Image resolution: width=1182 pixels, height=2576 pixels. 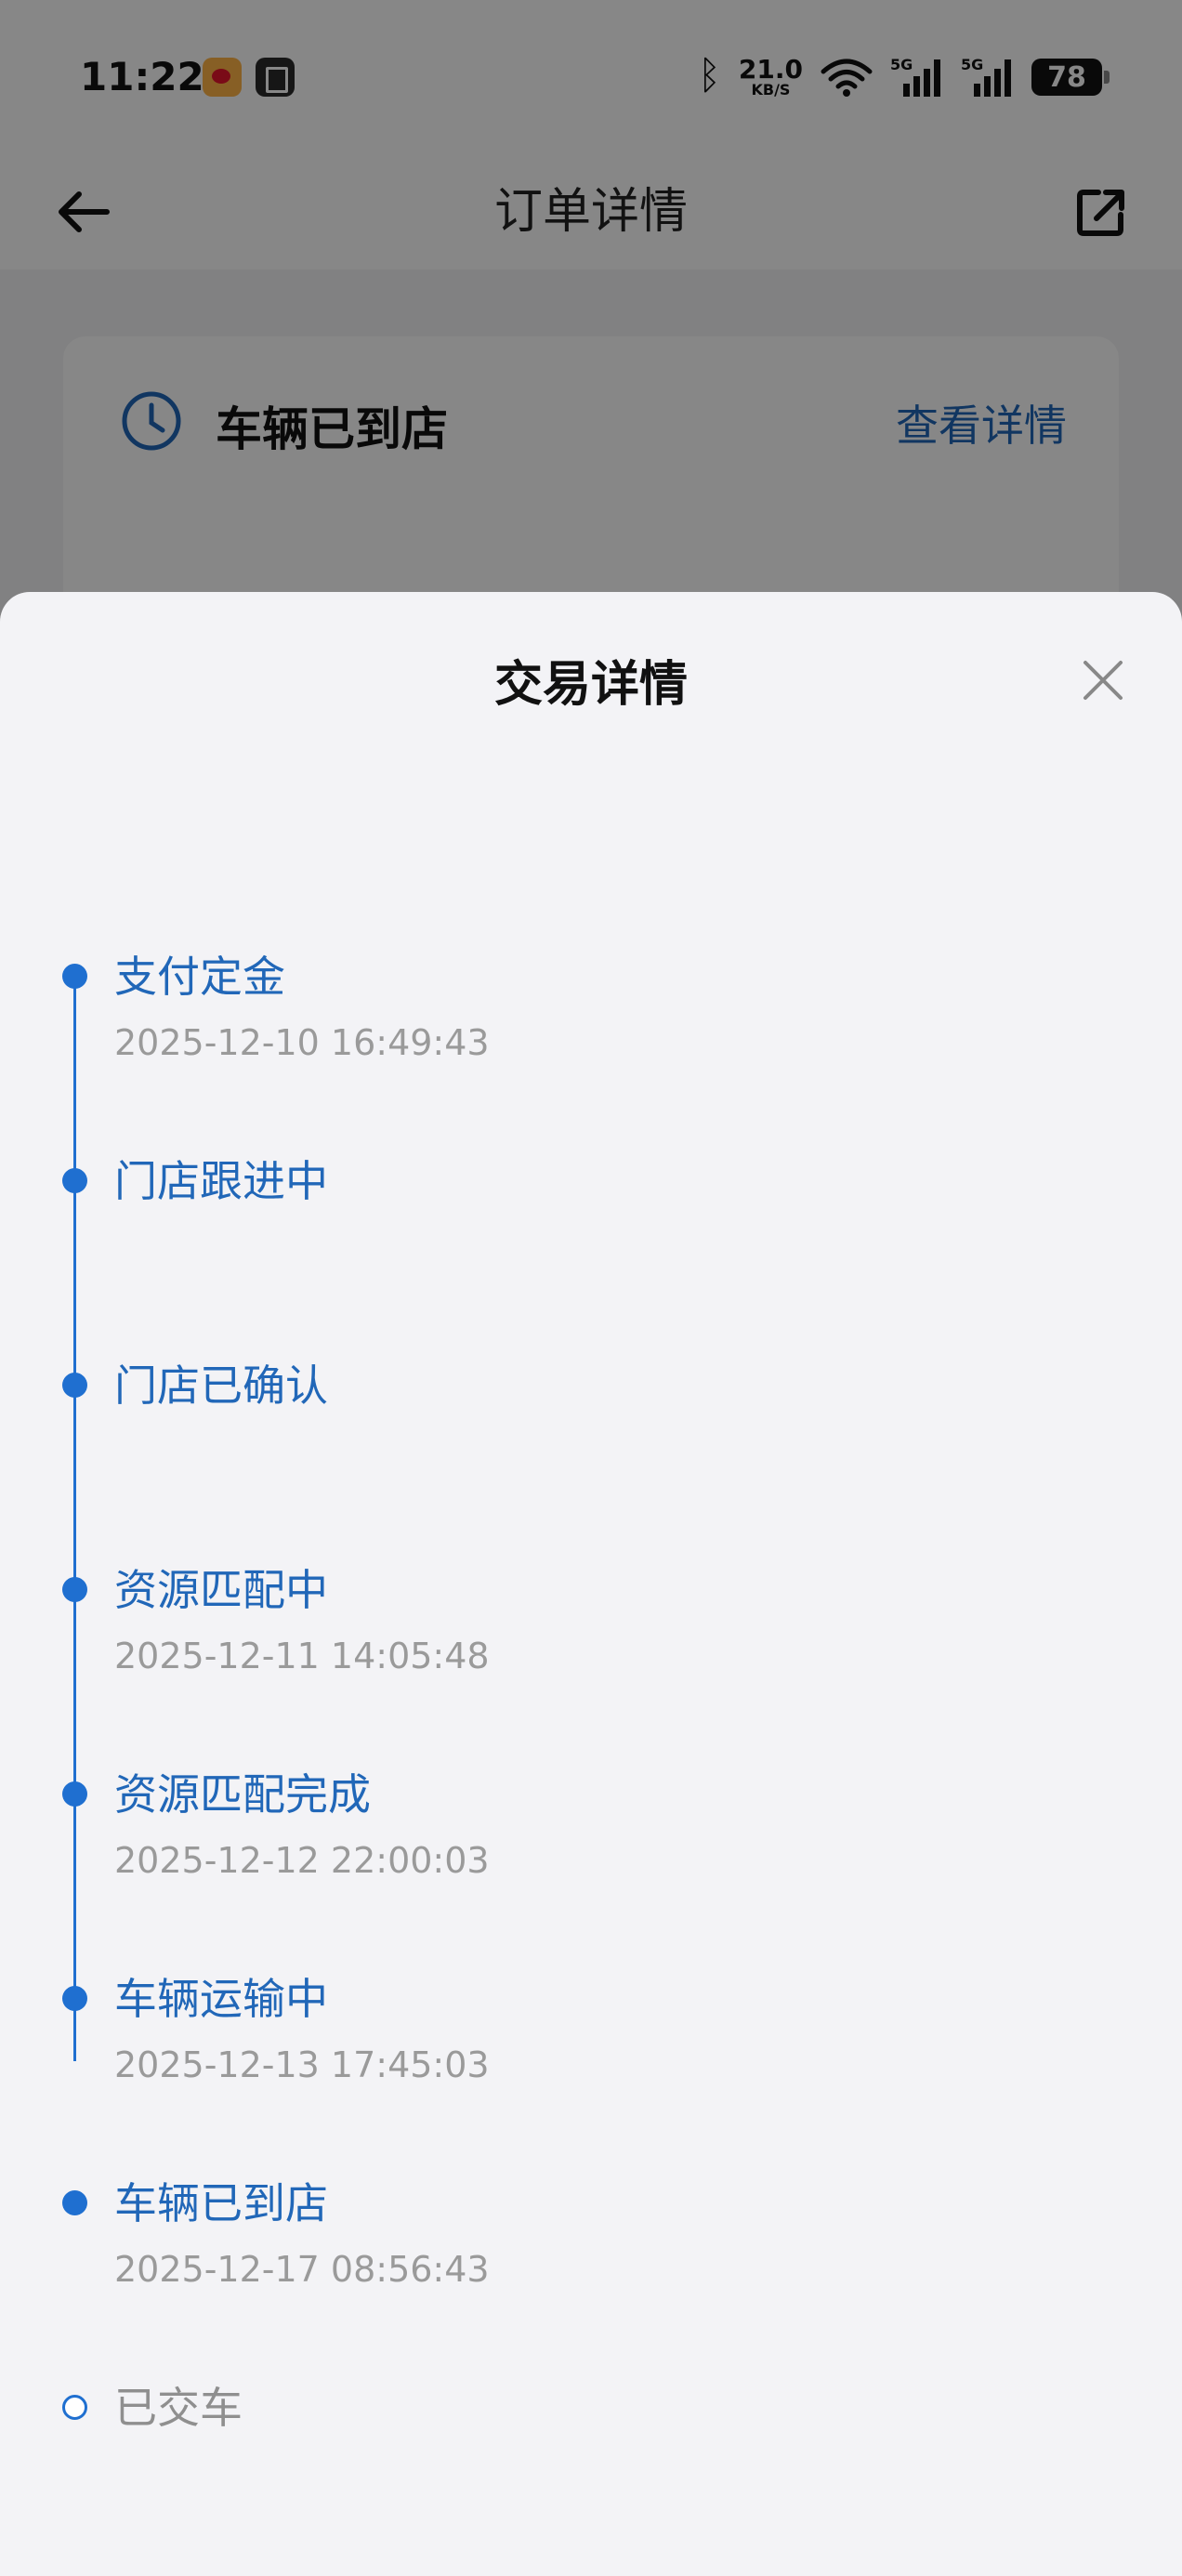 What do you see at coordinates (221, 1385) in the screenshot?
I see `timeline-step-title: 门店已确认` at bounding box center [221, 1385].